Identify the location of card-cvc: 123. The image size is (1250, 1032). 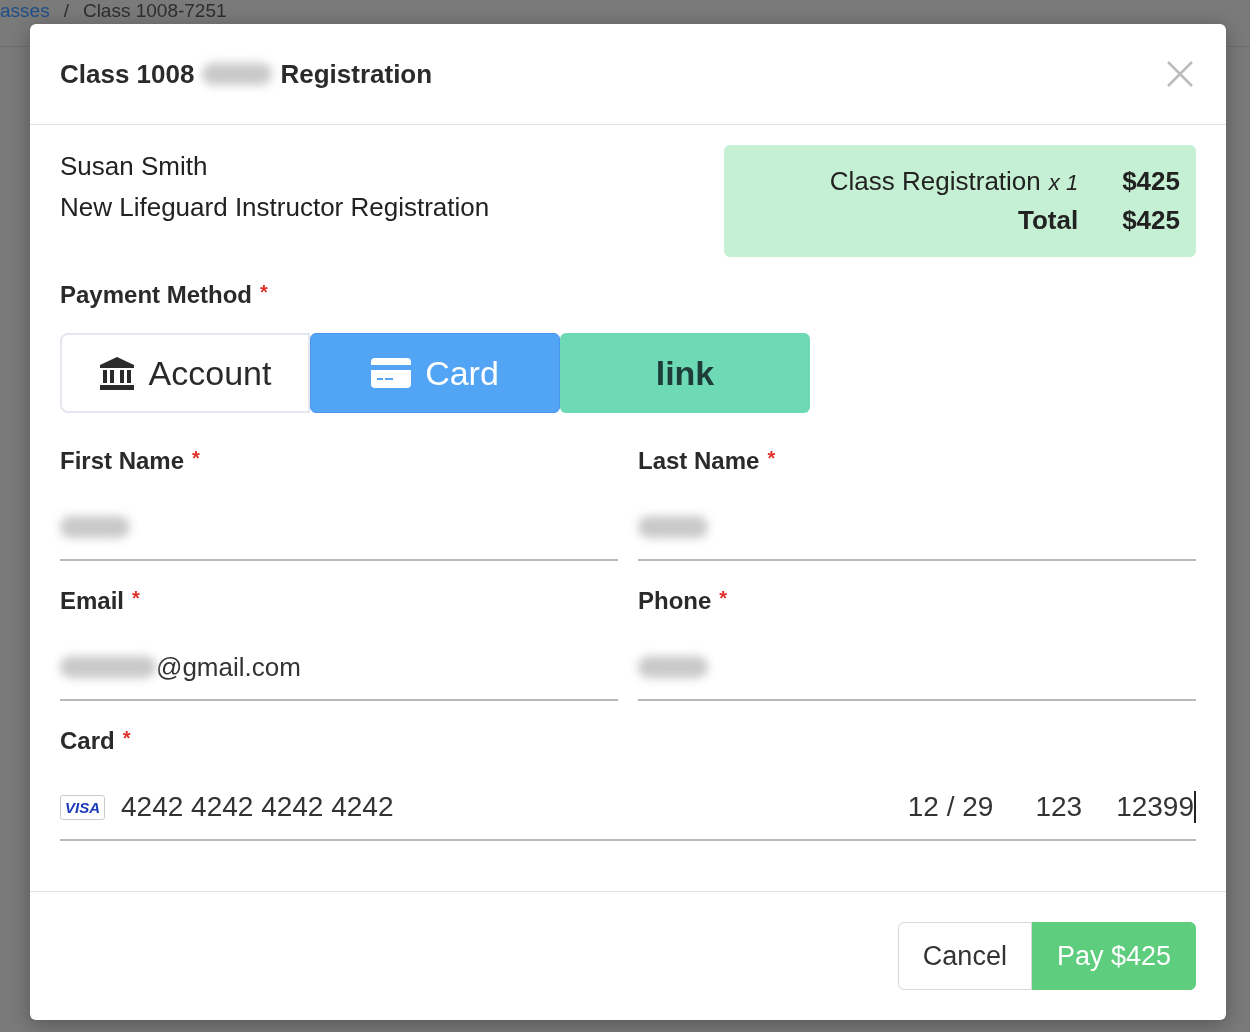
(1059, 807).